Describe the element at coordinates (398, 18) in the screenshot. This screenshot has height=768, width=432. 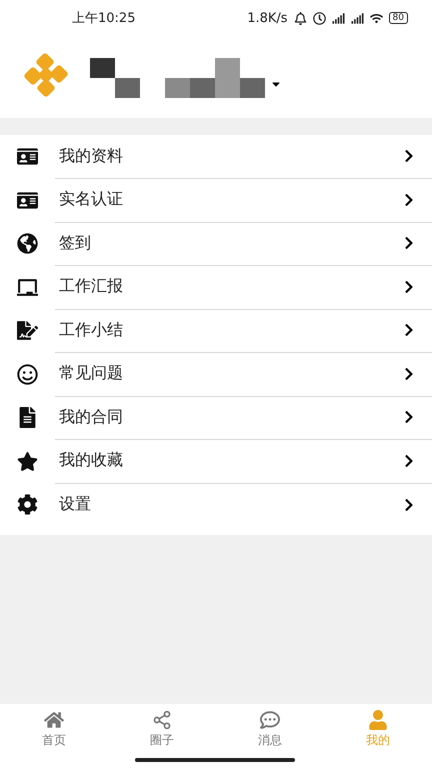
I see `battery-level: 80` at that location.